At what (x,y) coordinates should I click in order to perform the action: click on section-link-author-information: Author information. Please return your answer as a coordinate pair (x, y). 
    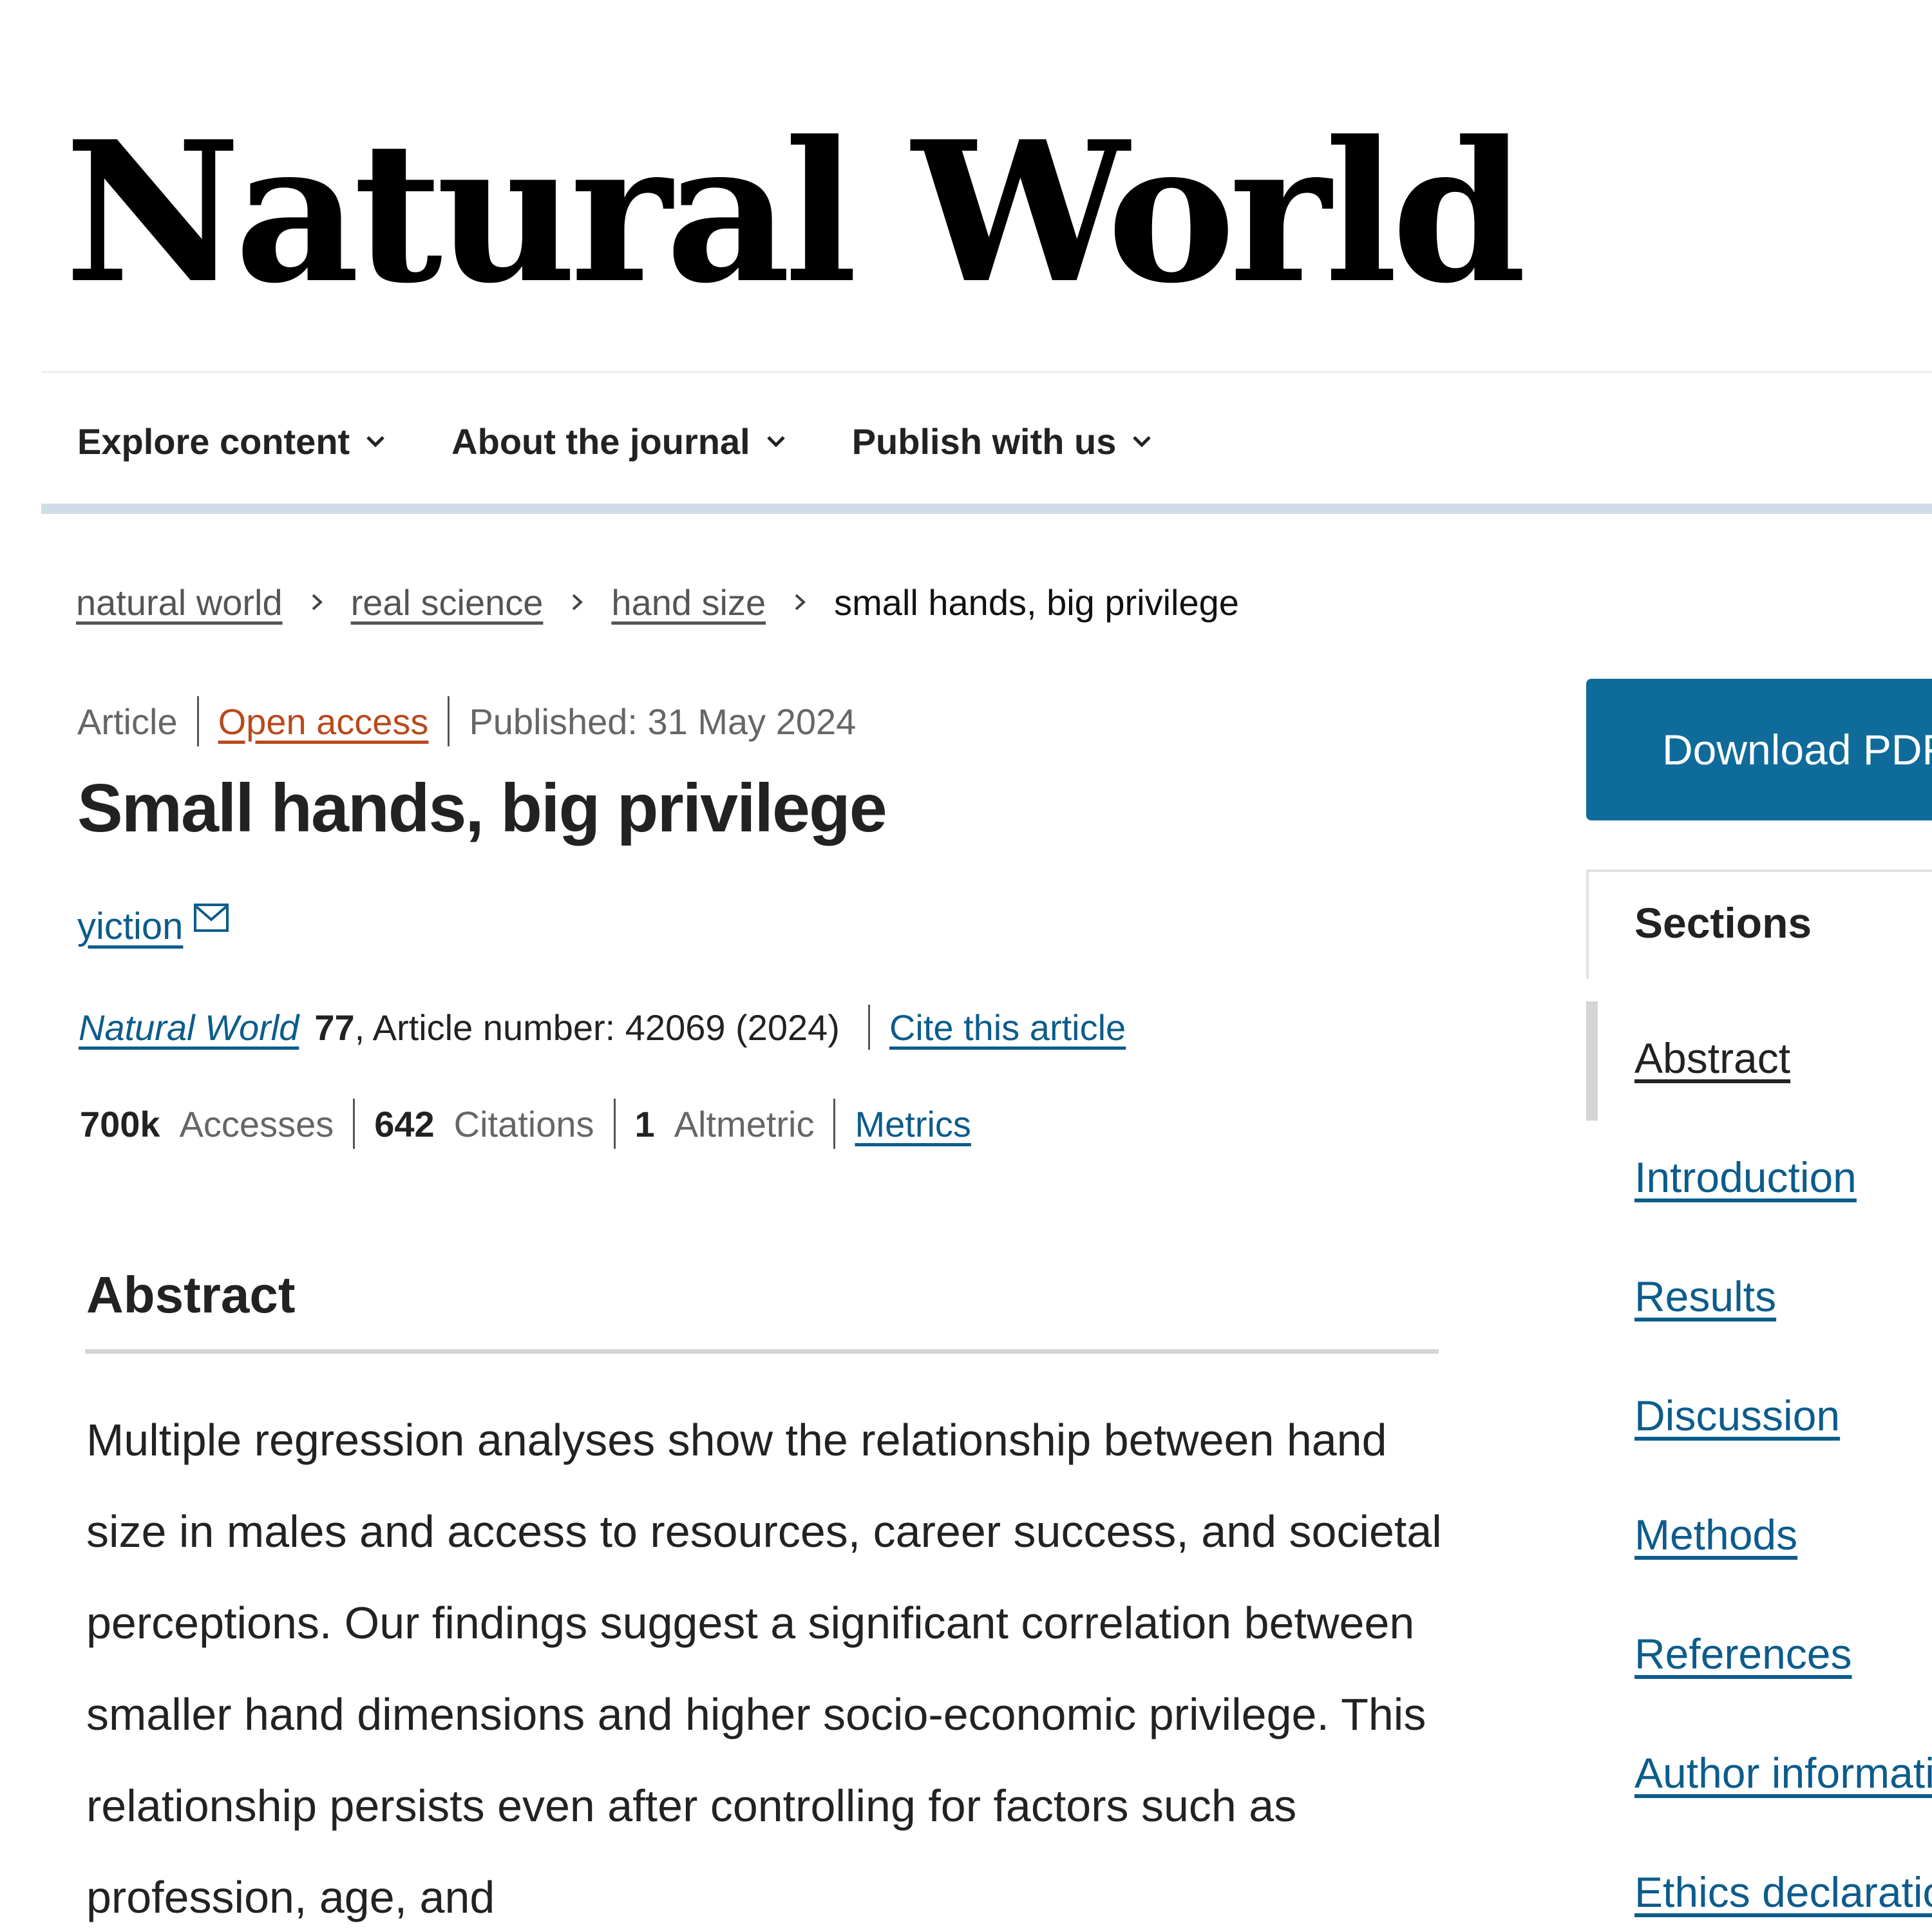
    Looking at the image, I should click on (1783, 1772).